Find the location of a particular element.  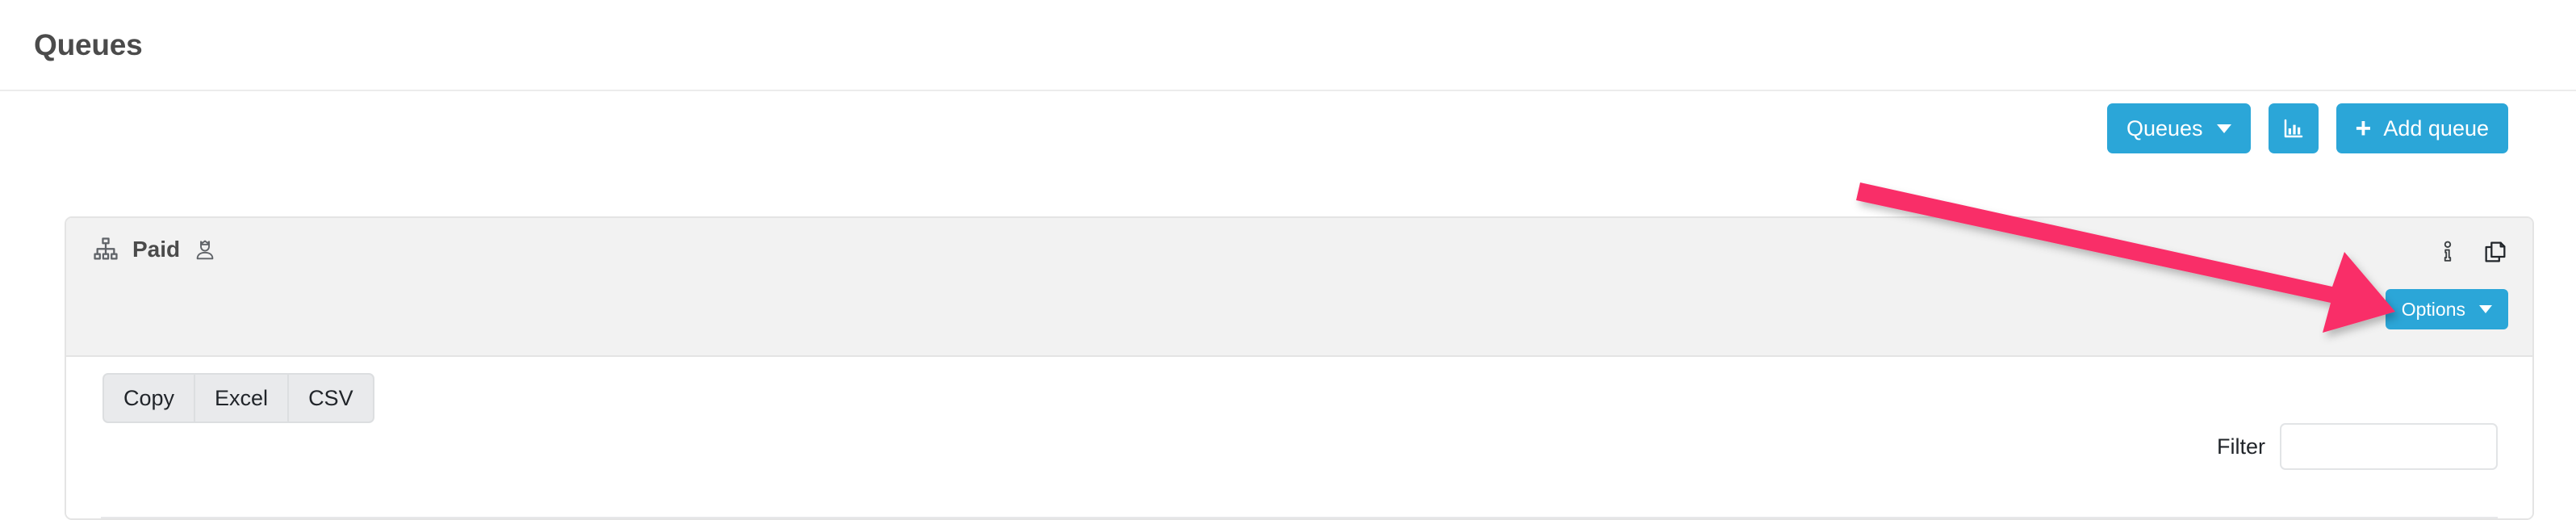

options-button: Options is located at coordinates (2446, 309).